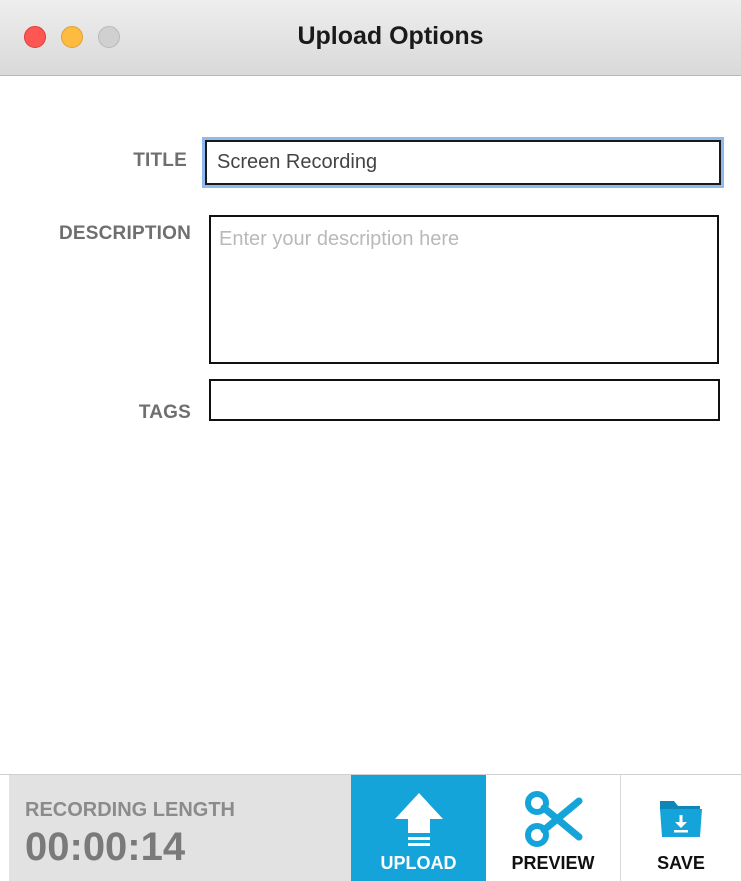  Describe the element at coordinates (418, 863) in the screenshot. I see `upload-label: UPLOAD` at that location.